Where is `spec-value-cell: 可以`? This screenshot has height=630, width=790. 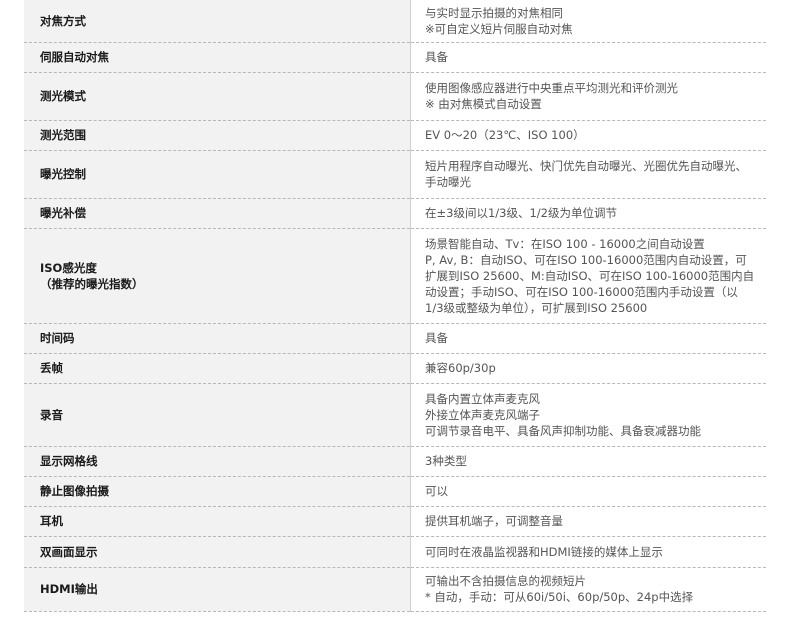 spec-value-cell: 可以 is located at coordinates (588, 491).